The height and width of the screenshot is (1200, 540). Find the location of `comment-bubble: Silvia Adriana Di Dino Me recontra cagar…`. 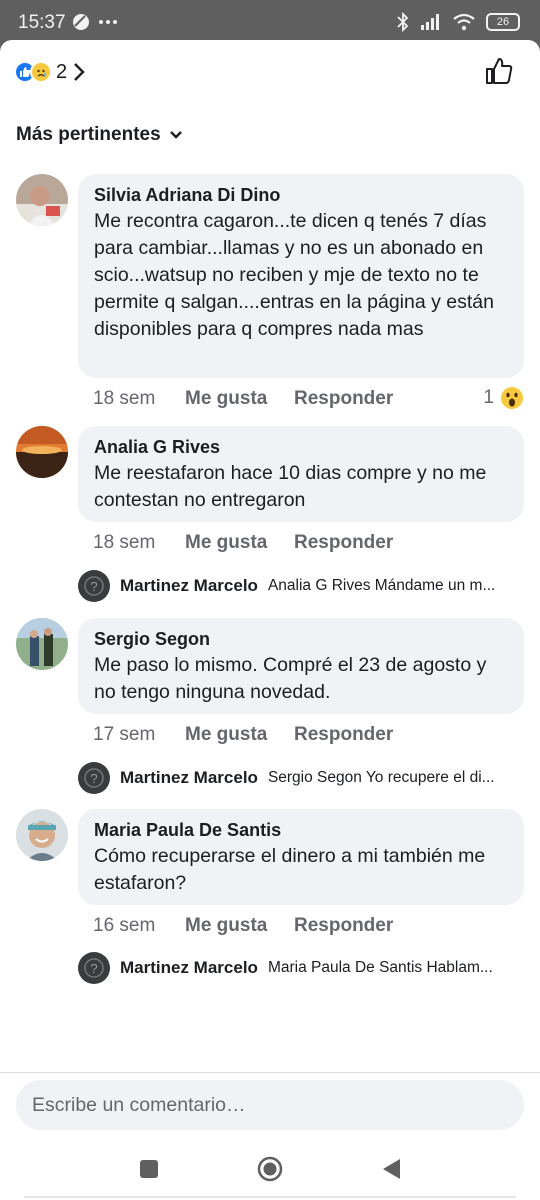

comment-bubble: Silvia Adriana Di Dino Me recontra cagar… is located at coordinates (301, 276).